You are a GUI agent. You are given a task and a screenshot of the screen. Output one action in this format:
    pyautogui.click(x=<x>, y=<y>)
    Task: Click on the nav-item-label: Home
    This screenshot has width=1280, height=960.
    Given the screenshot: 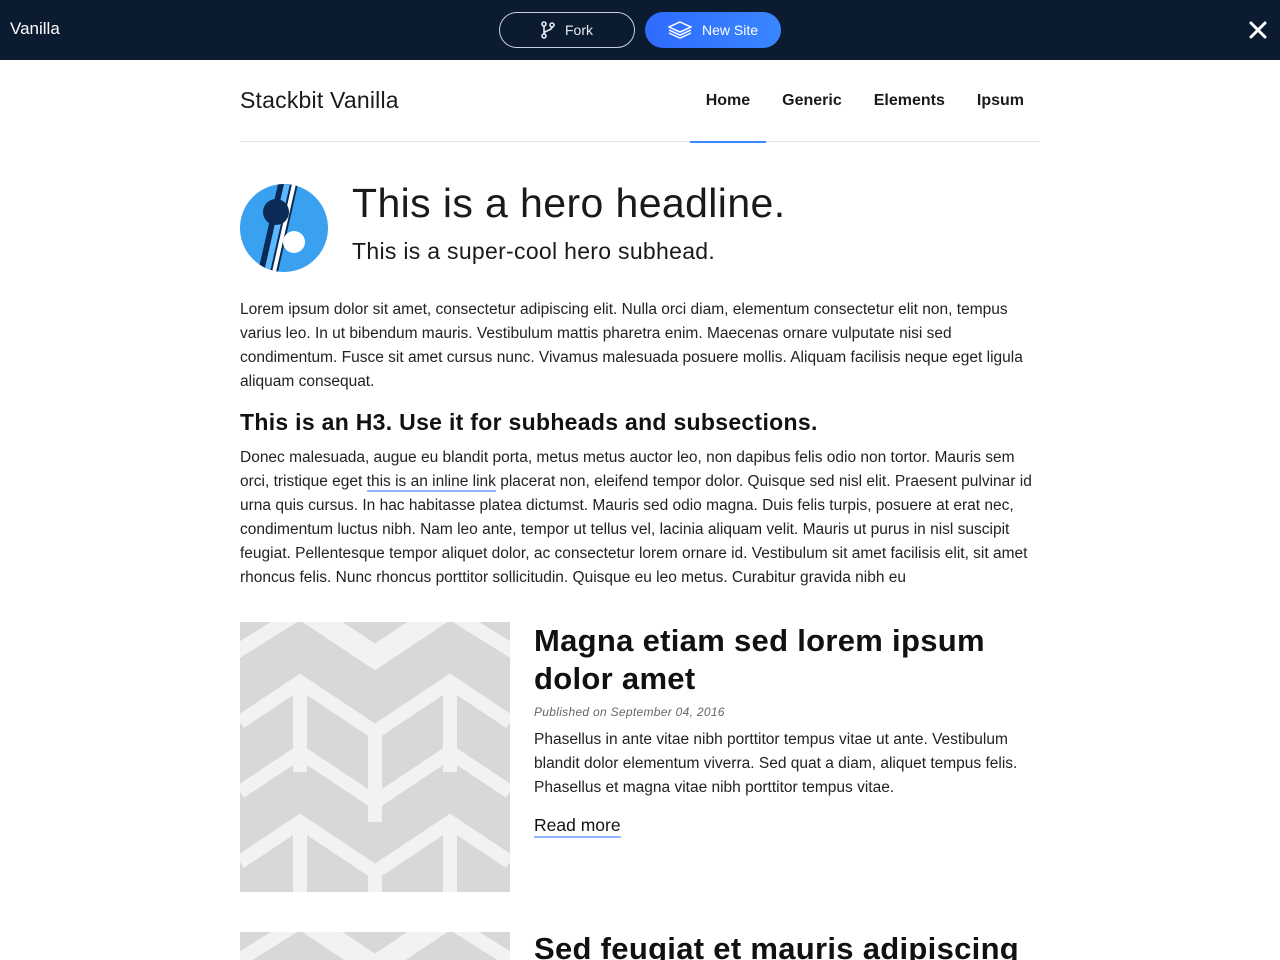 What is the action you would take?
    pyautogui.click(x=728, y=100)
    